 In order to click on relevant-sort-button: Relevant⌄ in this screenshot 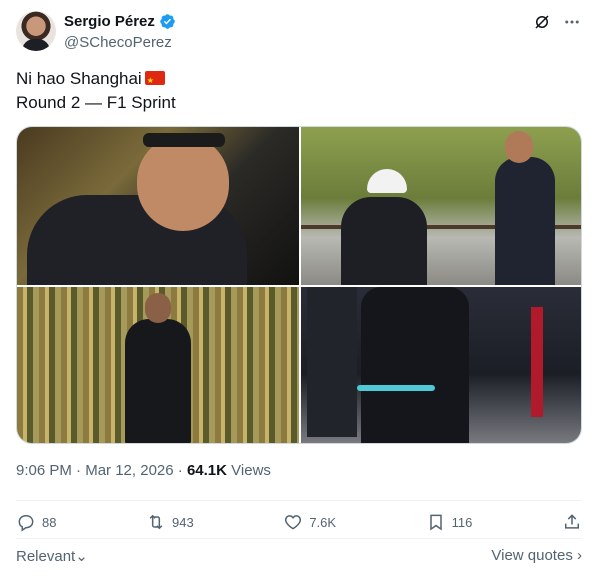, I will do `click(52, 556)`.